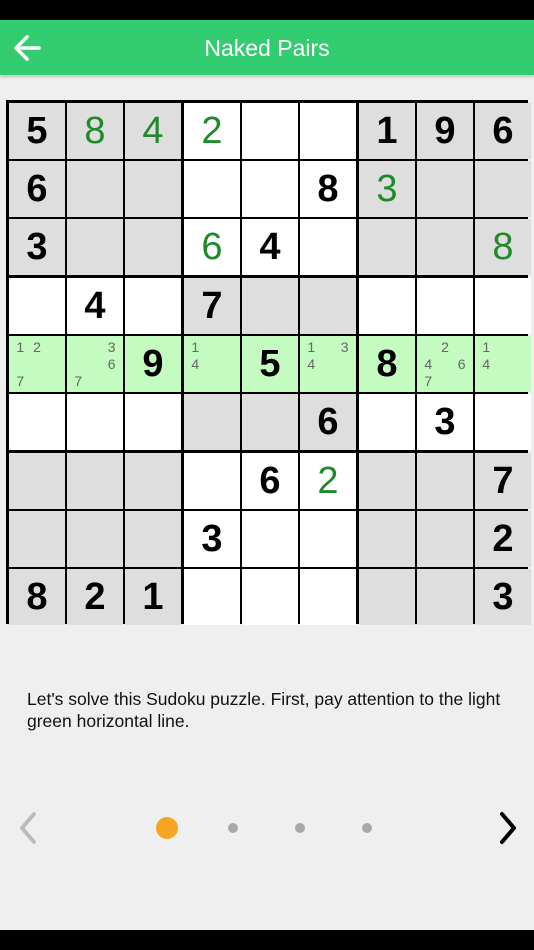 The height and width of the screenshot is (950, 534). I want to click on cell-digit: 3, so click(212, 539).